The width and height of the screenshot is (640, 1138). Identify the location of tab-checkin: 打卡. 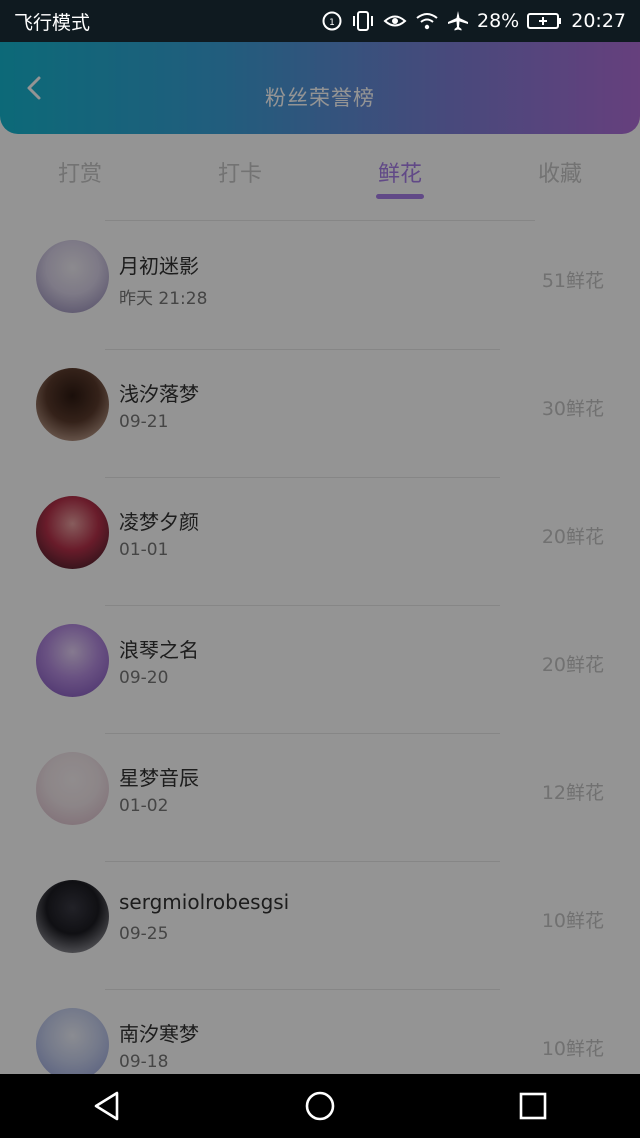
(240, 177).